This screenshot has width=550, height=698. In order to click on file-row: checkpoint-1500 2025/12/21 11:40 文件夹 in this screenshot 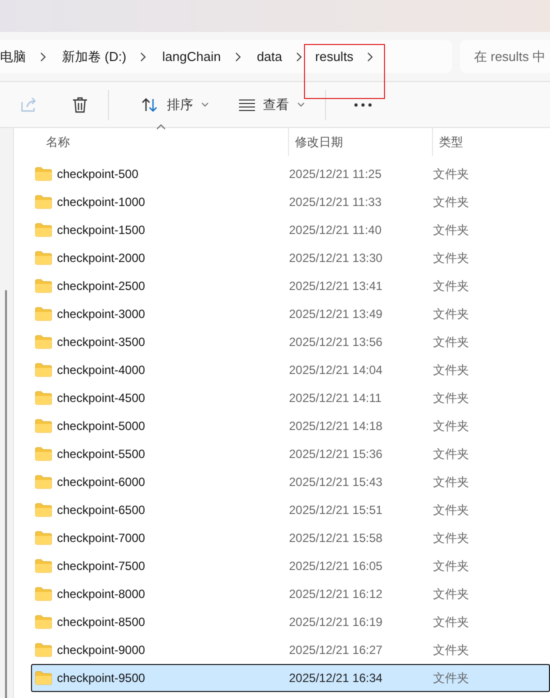, I will do `click(290, 230)`.